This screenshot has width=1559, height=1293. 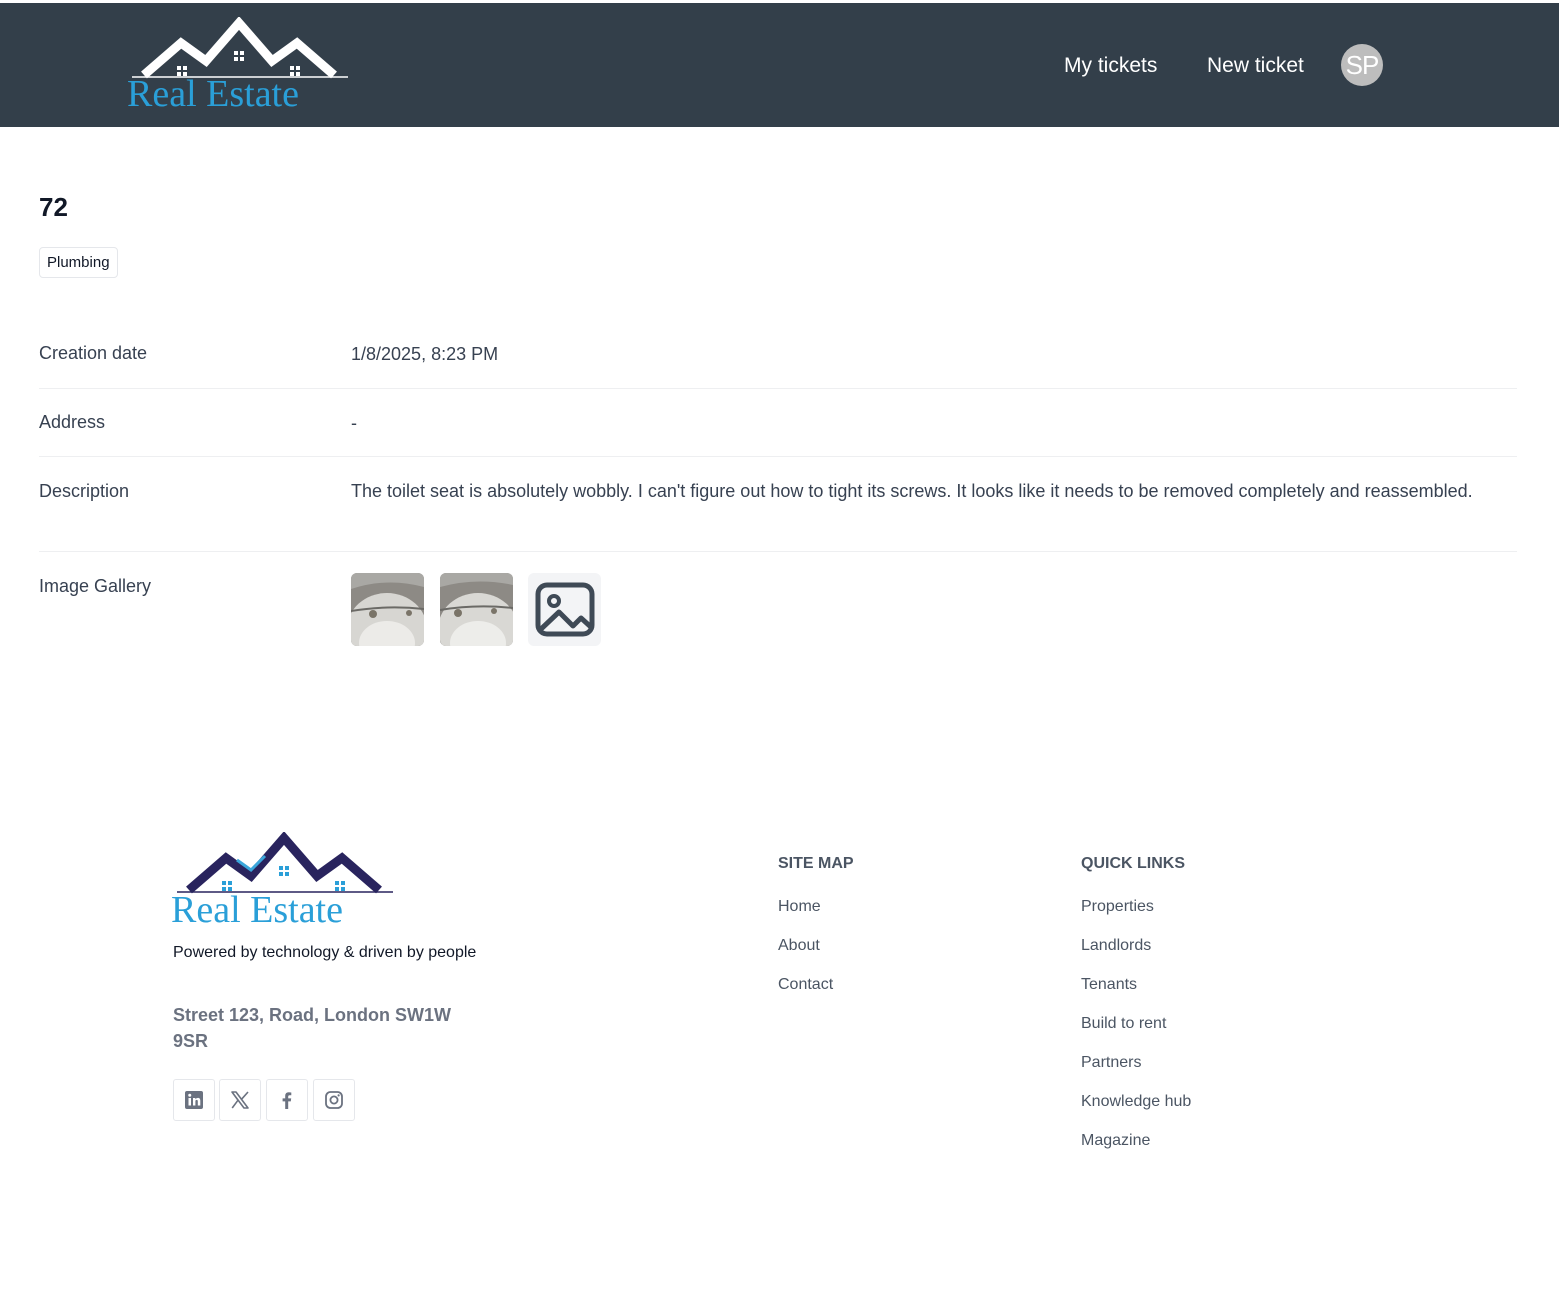 I want to click on image-gallery-row: Image Gallery, so click(x=778, y=607).